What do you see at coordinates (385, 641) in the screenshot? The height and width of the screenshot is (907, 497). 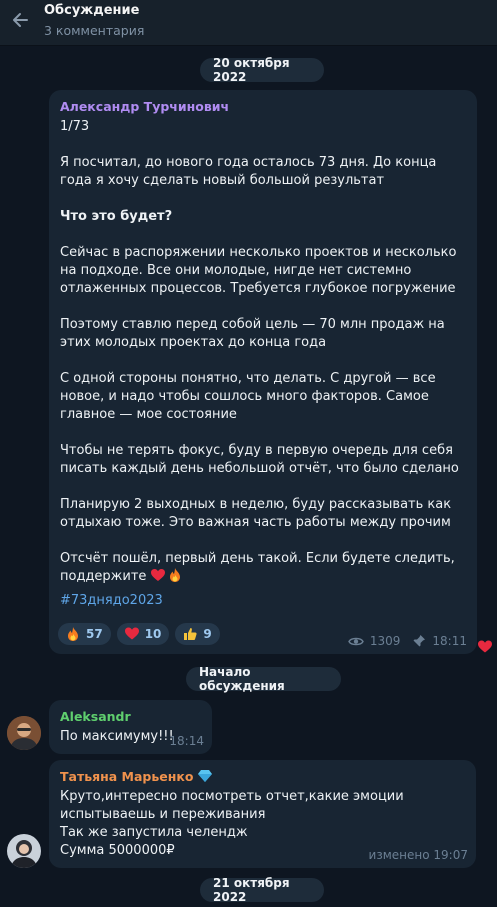 I see `view-count: 1309` at bounding box center [385, 641].